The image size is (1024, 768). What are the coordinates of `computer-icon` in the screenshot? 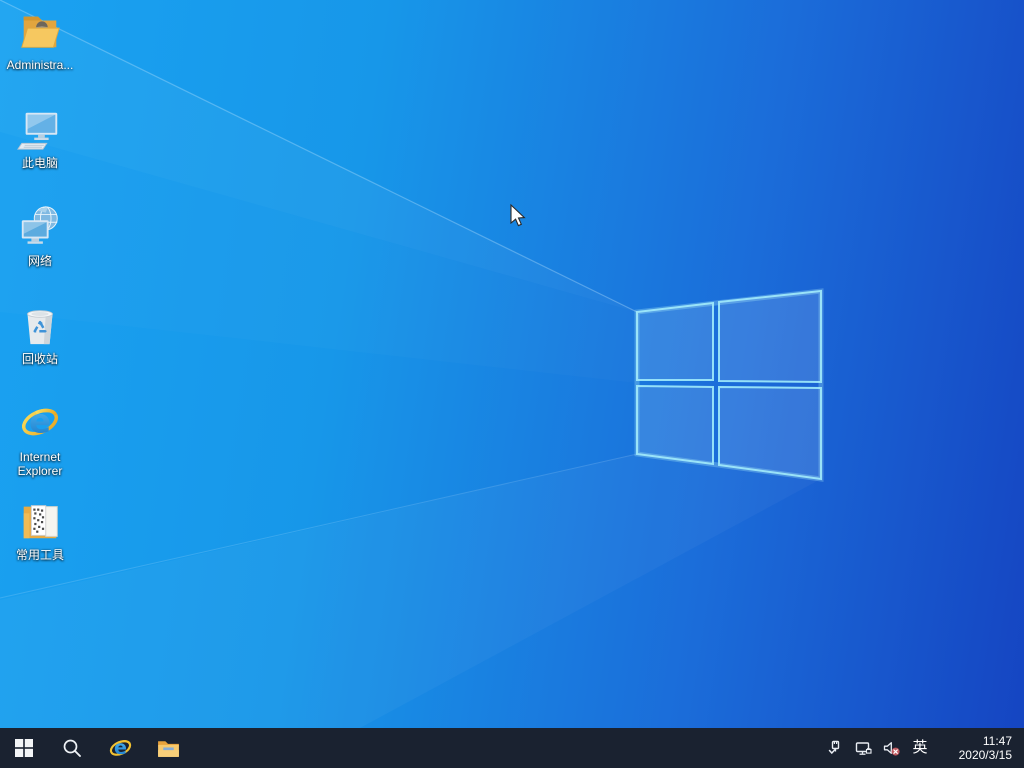 It's located at (40, 129).